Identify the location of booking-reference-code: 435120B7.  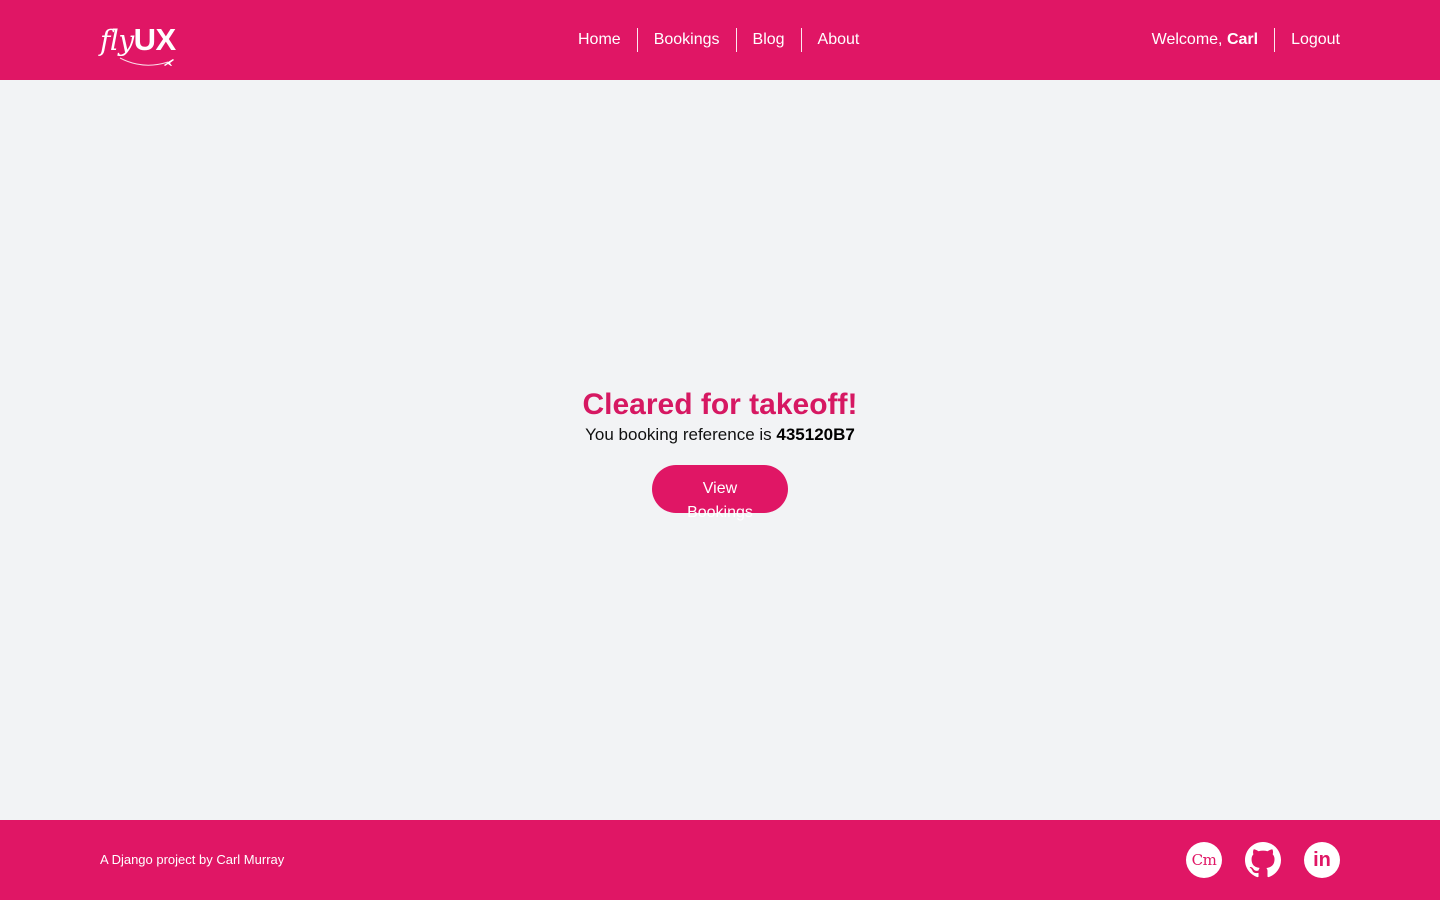
(815, 434).